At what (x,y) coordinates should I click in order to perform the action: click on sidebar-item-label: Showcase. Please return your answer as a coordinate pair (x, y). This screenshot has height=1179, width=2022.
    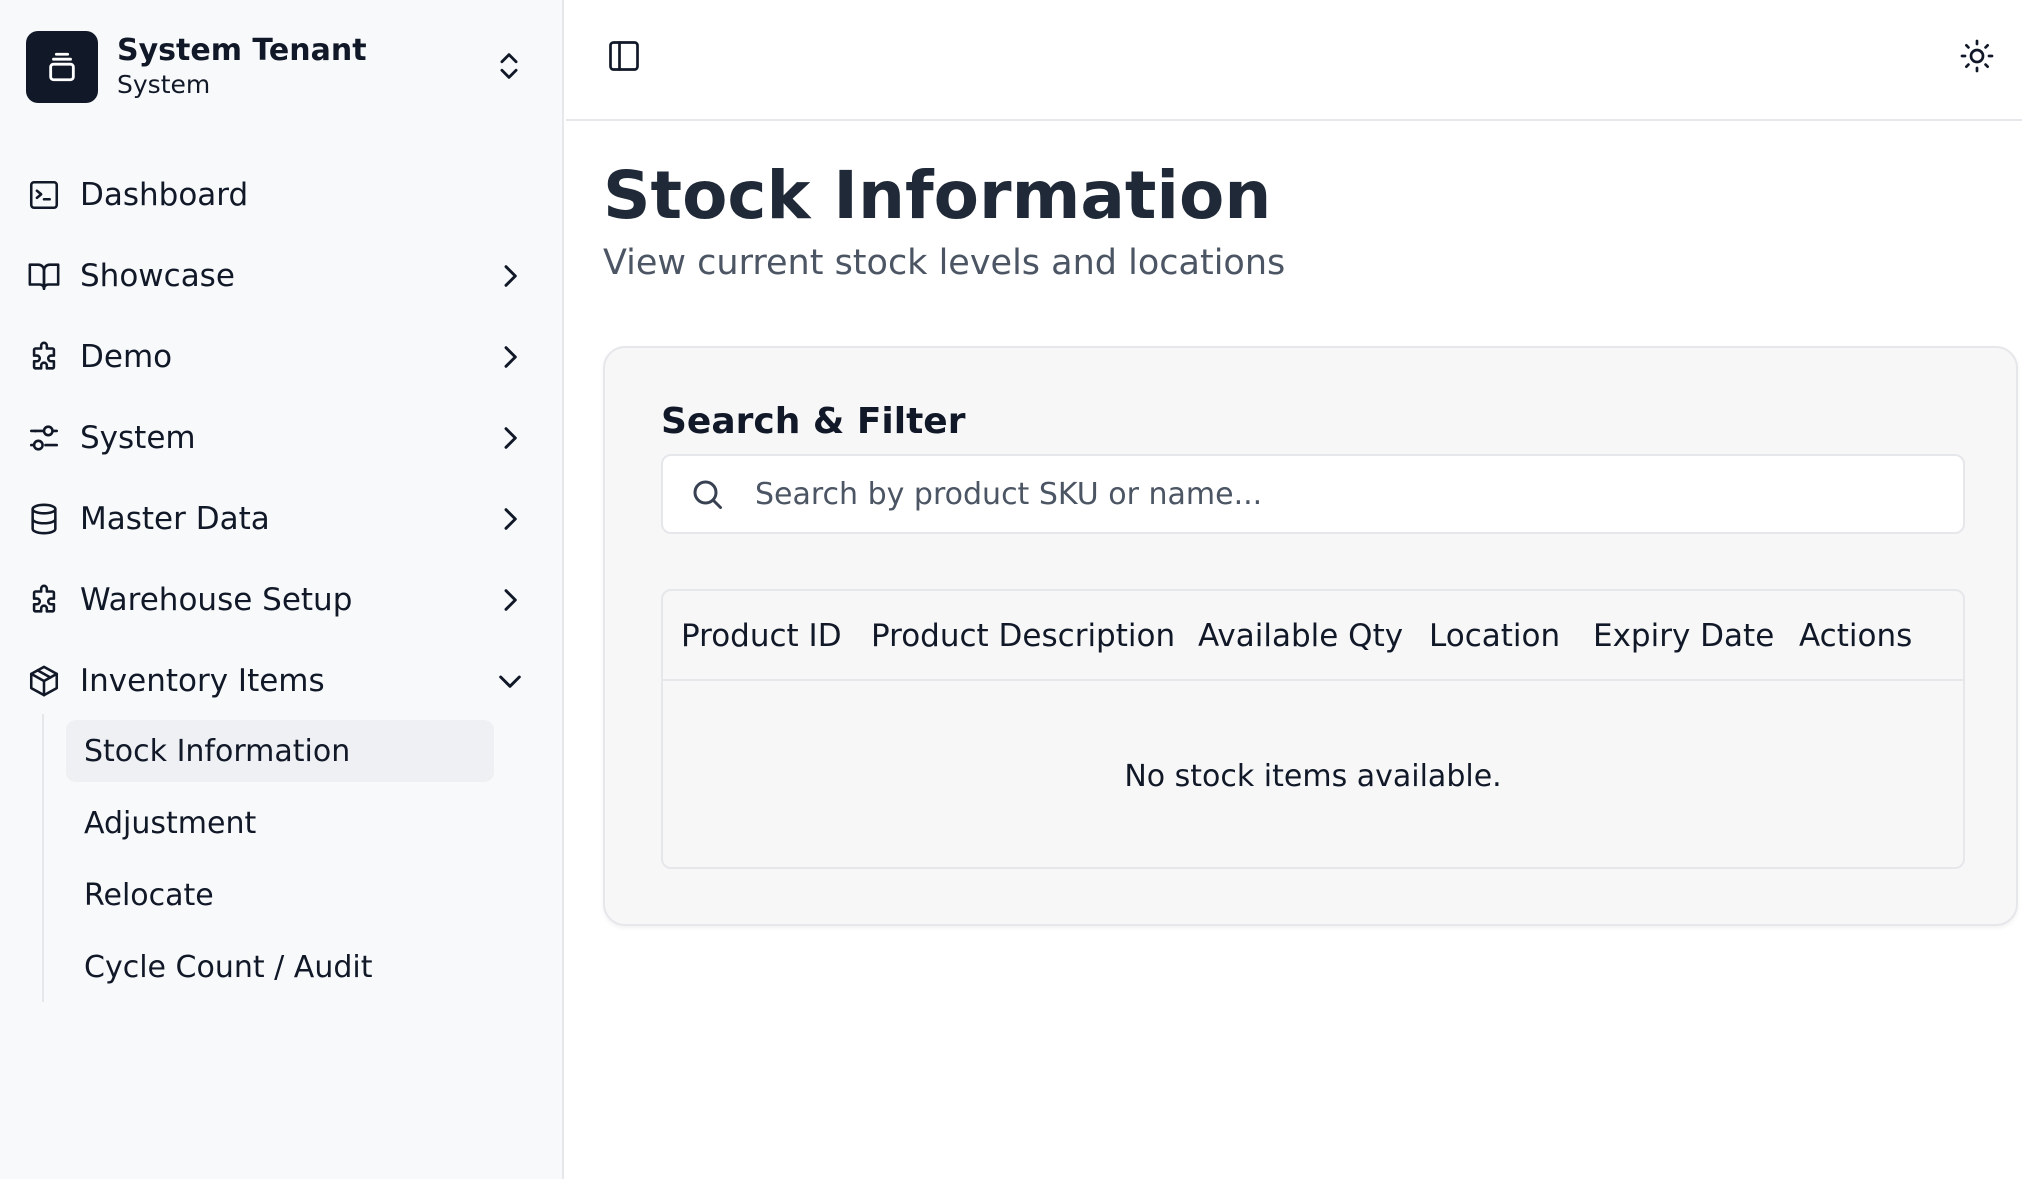
    Looking at the image, I should click on (157, 275).